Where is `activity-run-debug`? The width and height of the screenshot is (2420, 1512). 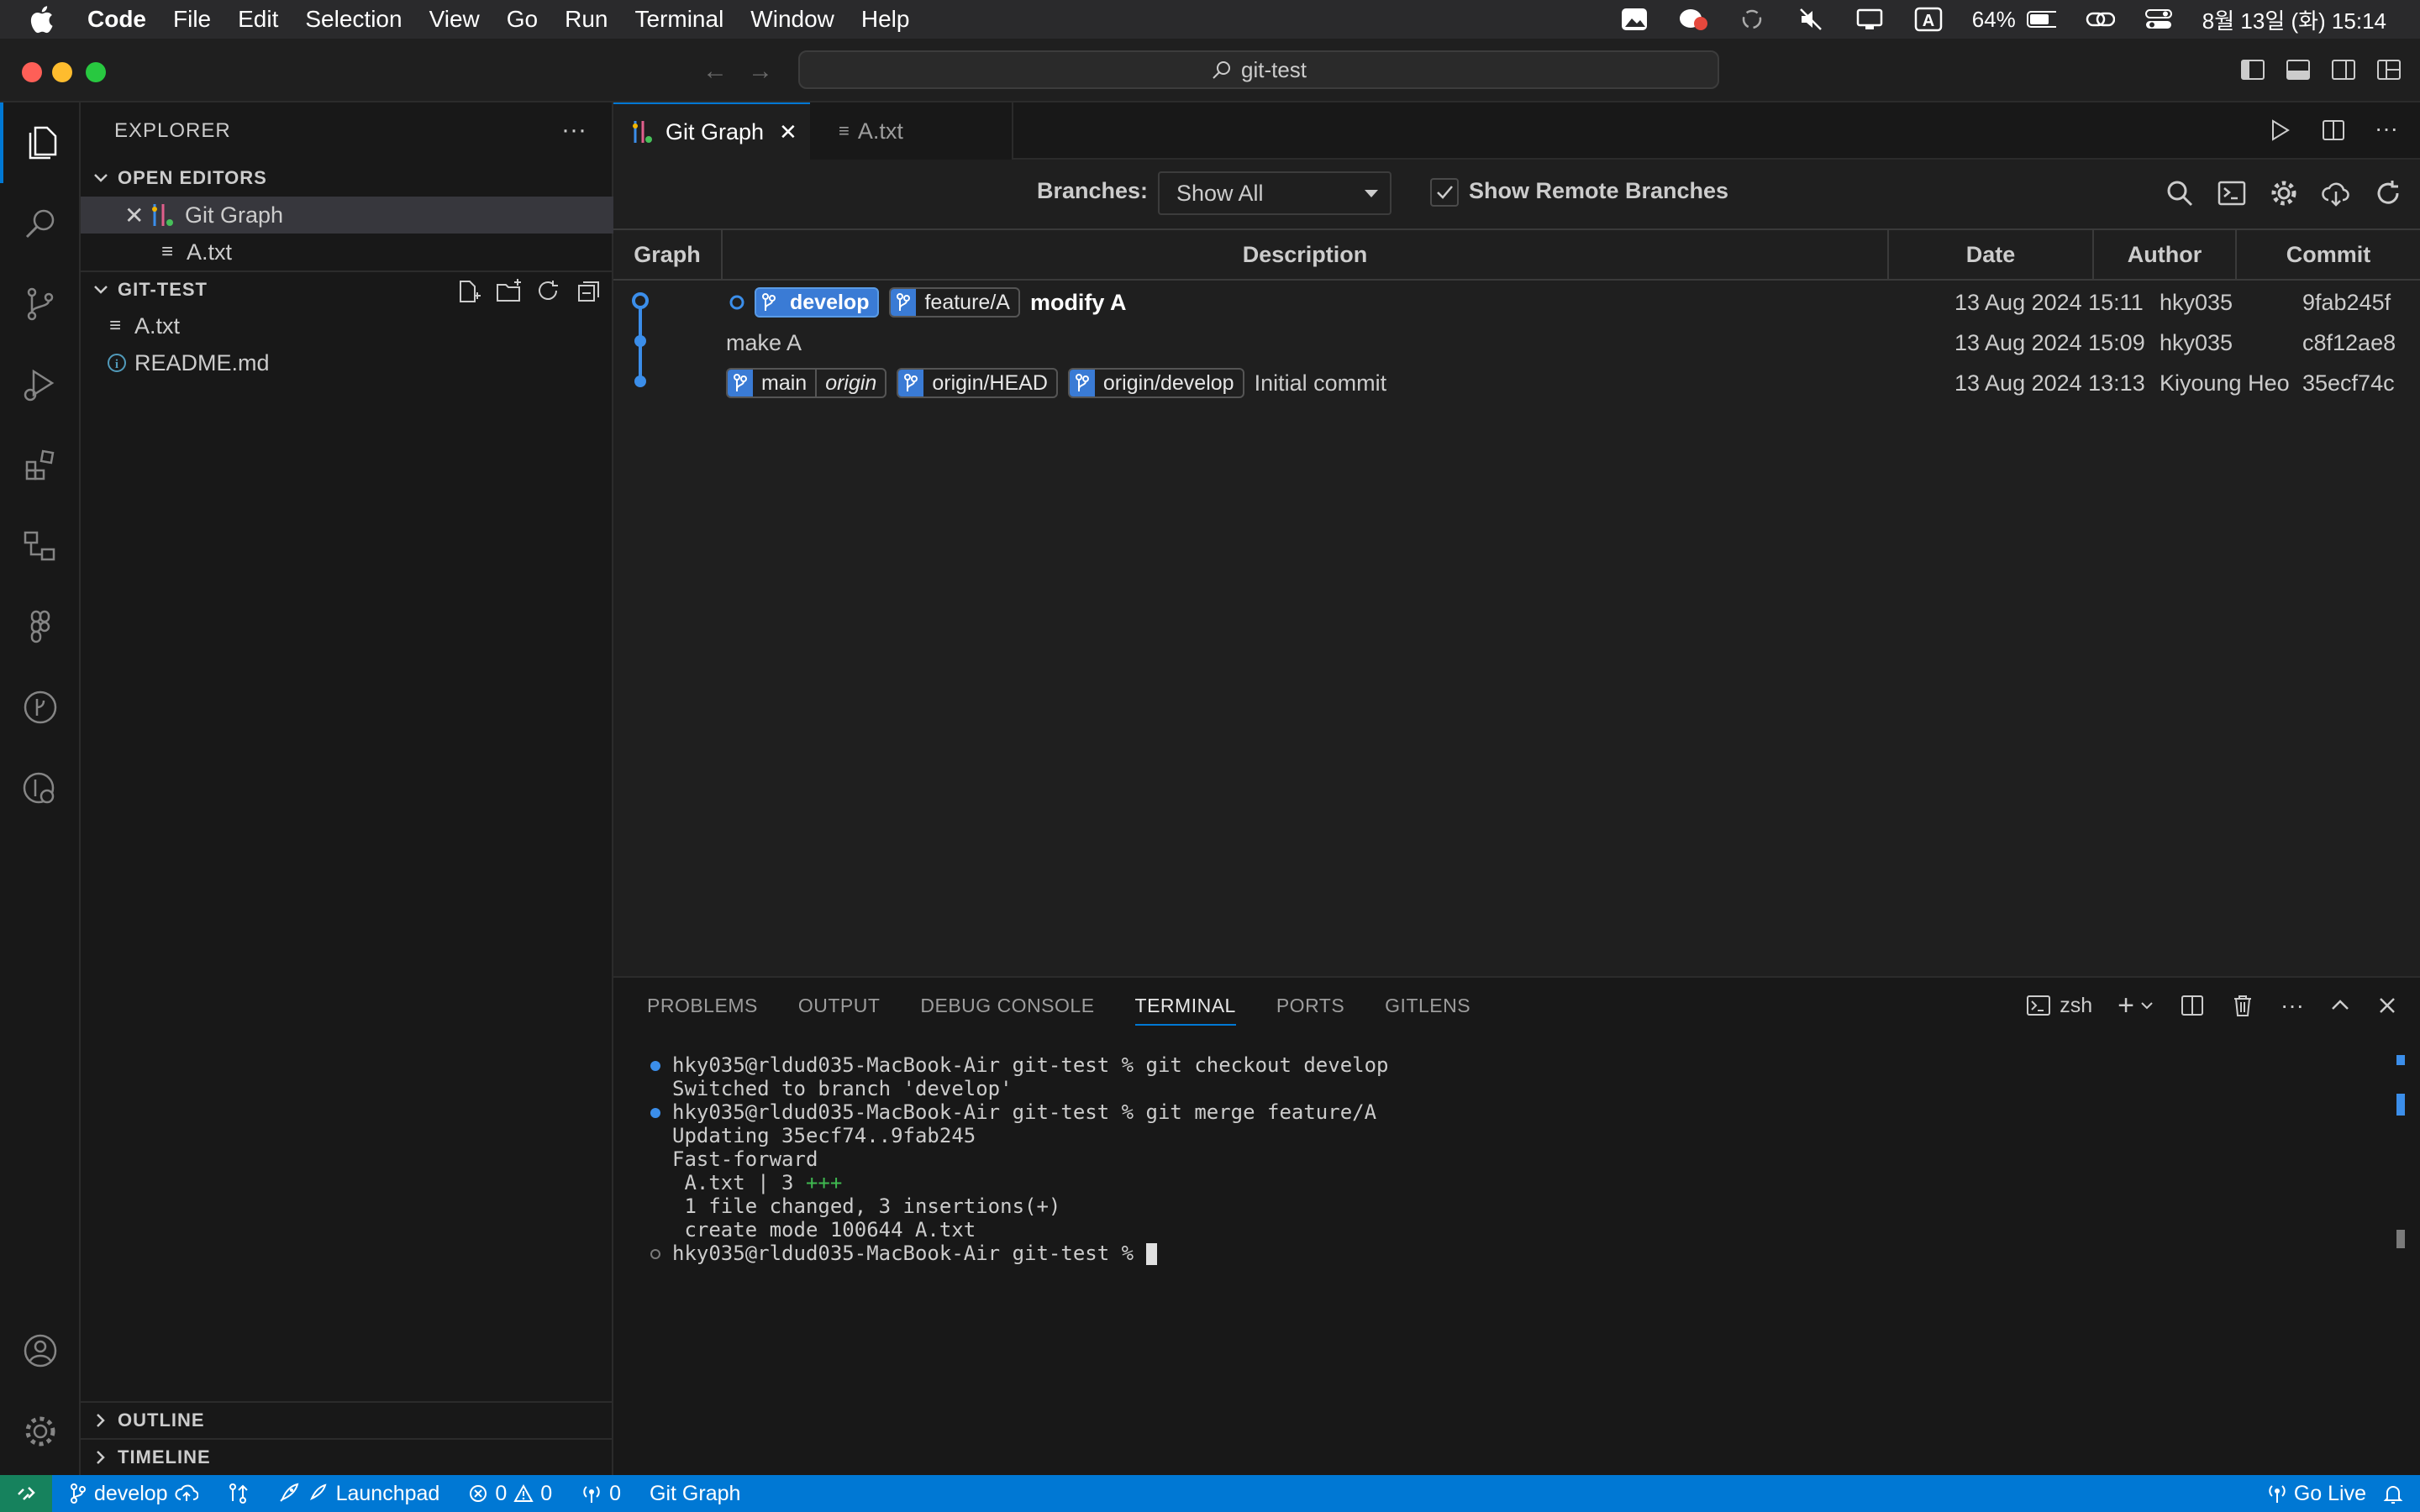 activity-run-debug is located at coordinates (40, 384).